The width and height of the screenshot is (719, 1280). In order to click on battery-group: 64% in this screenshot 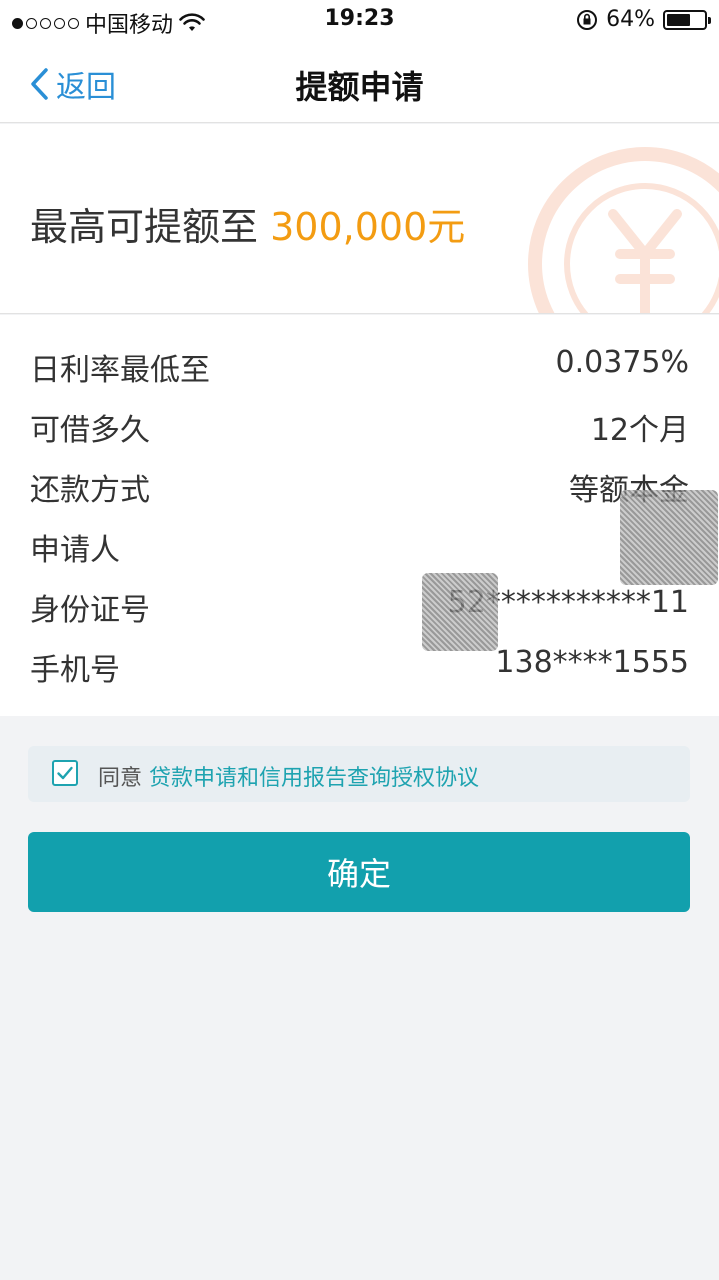, I will do `click(643, 19)`.